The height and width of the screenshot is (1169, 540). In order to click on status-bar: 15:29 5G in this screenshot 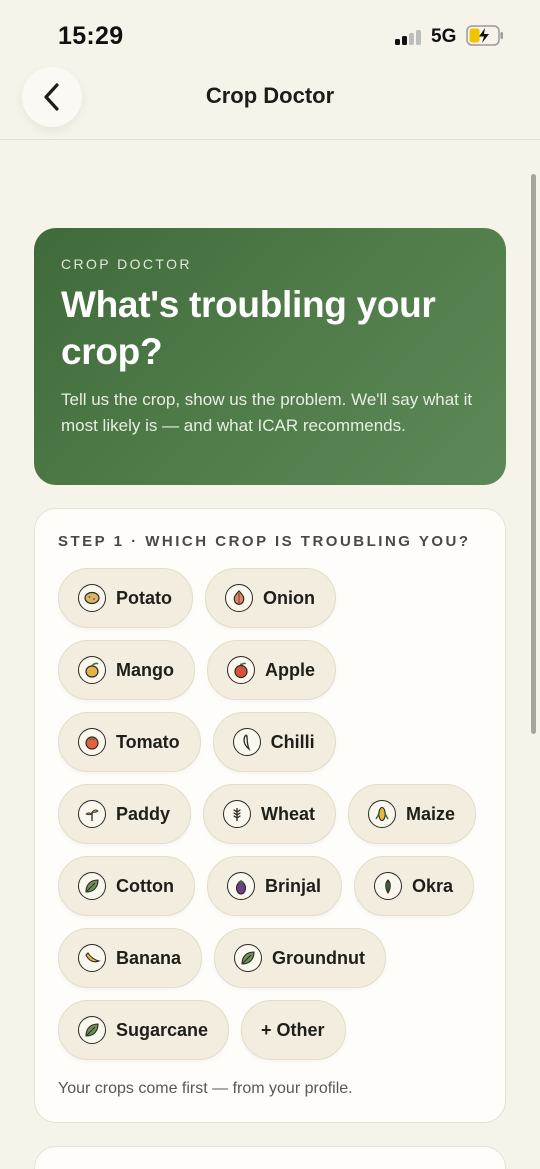, I will do `click(270, 32)`.